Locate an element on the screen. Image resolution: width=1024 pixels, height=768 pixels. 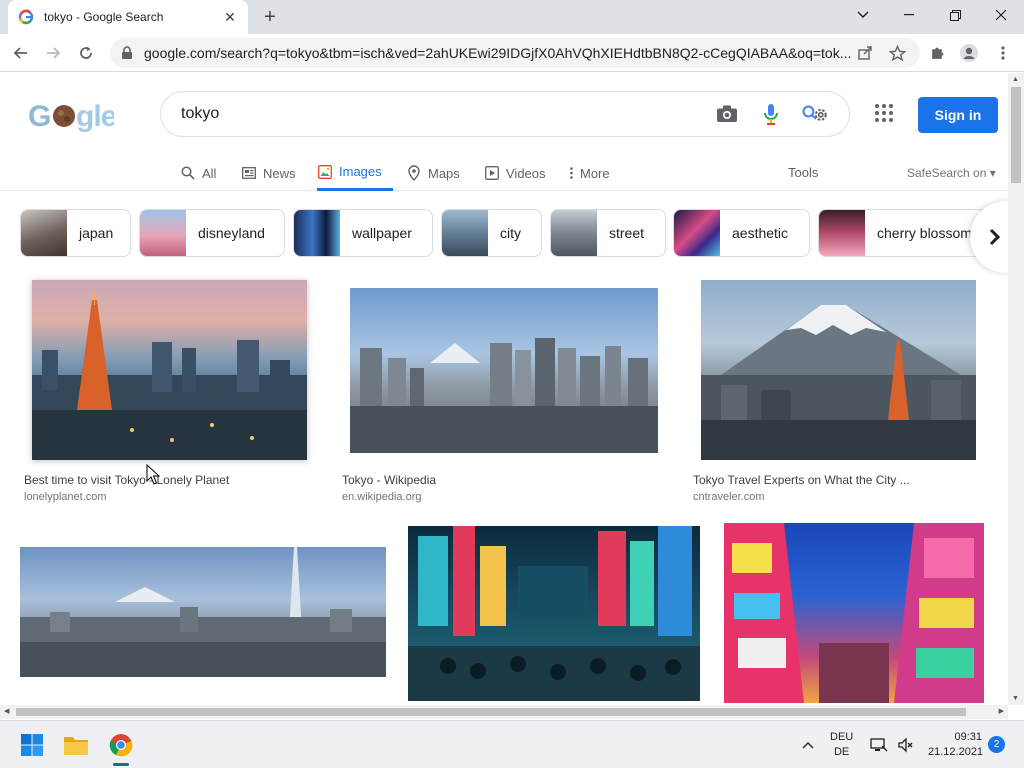
tab-close-icon: ✕ is located at coordinates (230, 17).